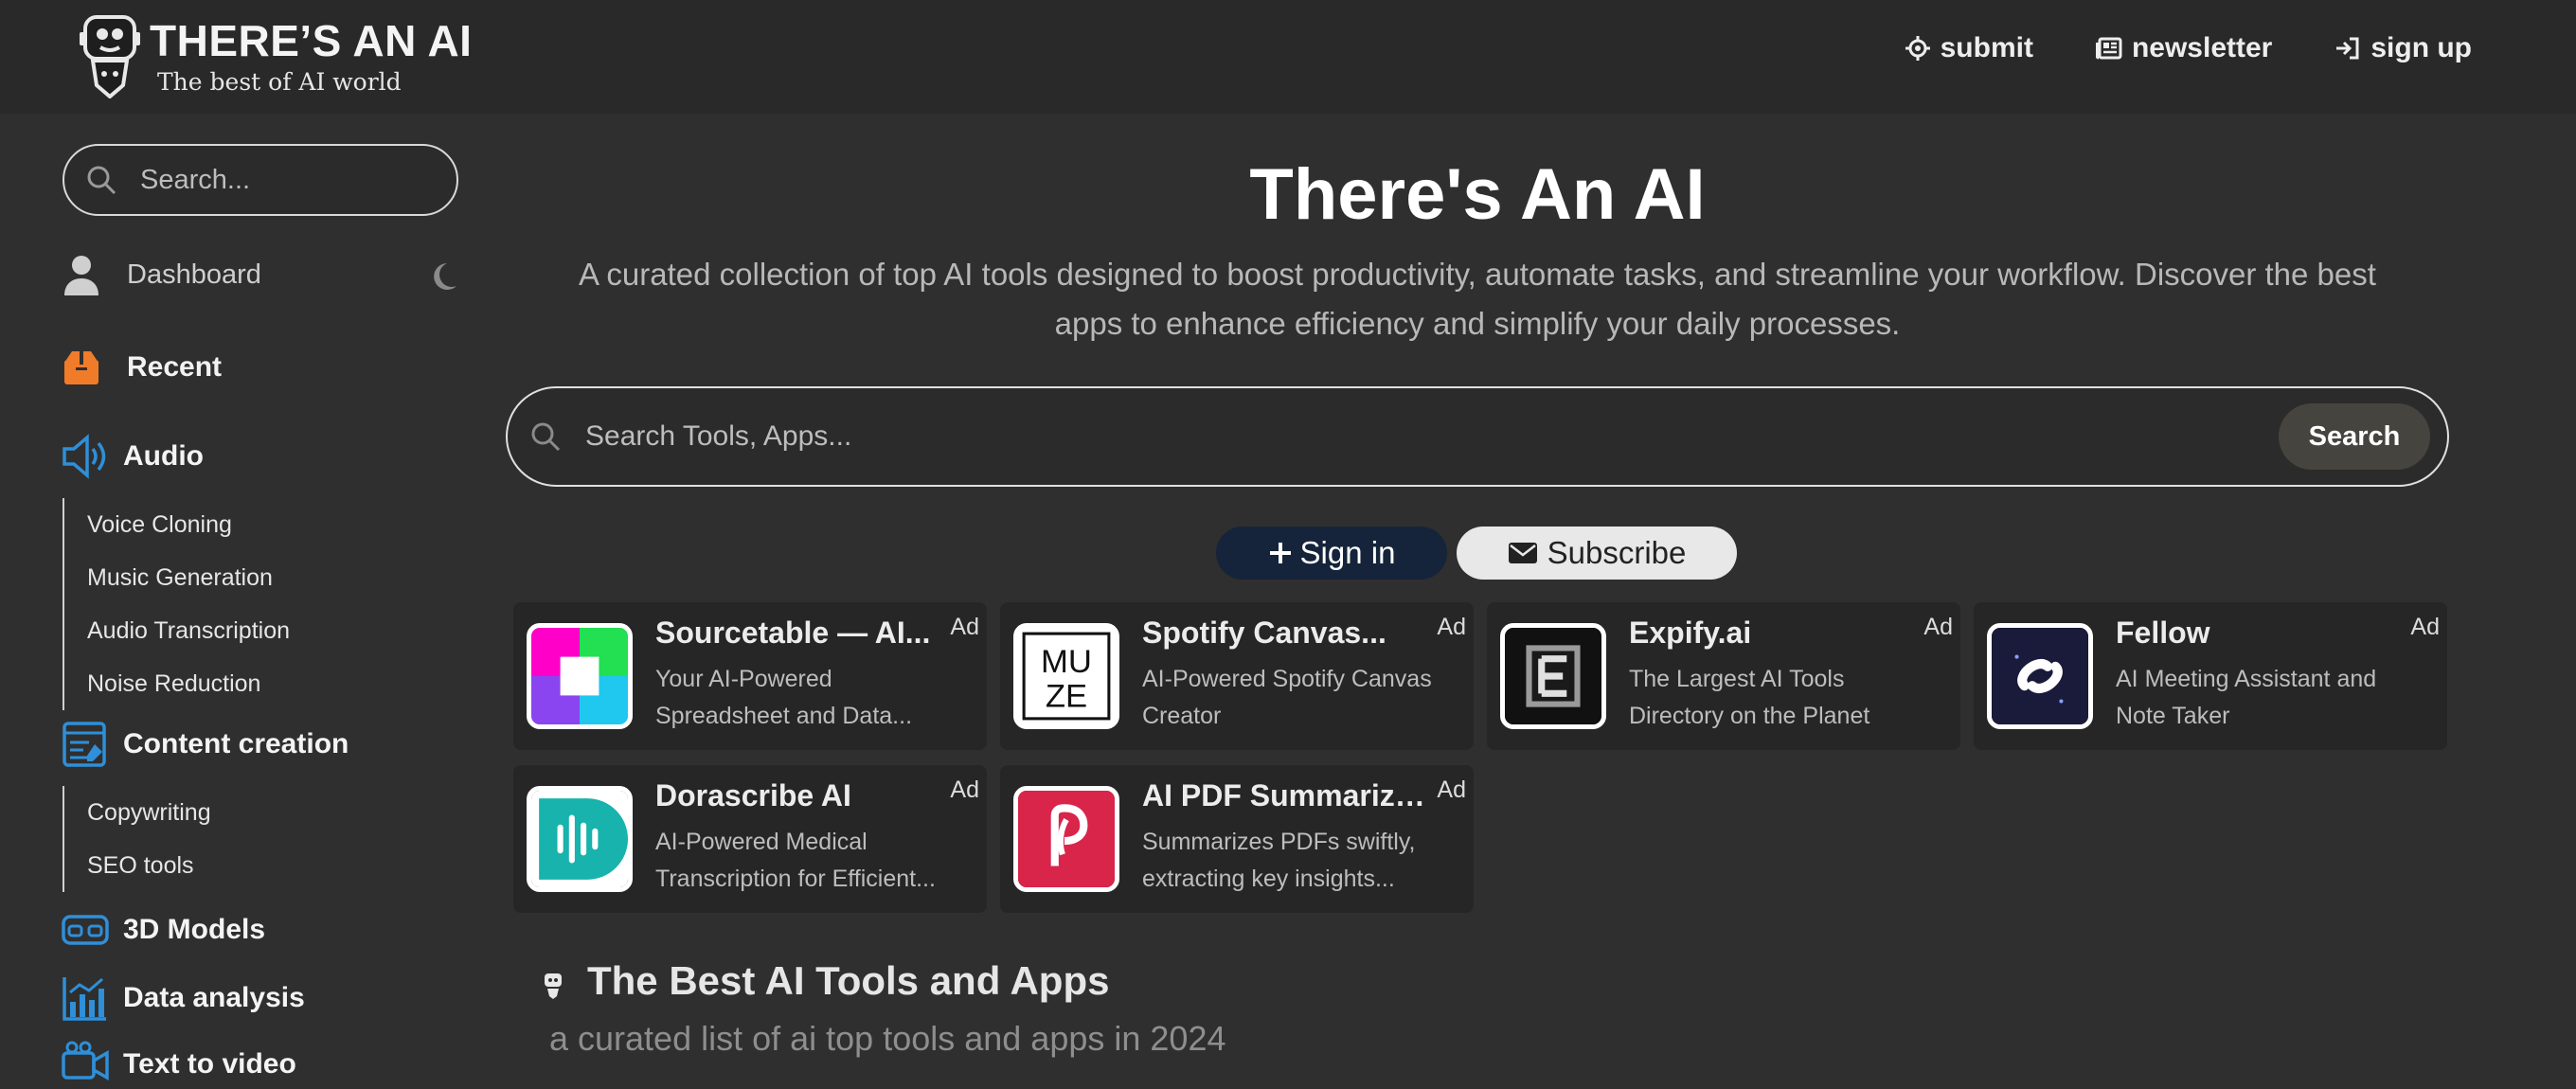 The image size is (2576, 1089). Describe the element at coordinates (149, 812) in the screenshot. I see `sidebar-item-copywriting: Copywriting` at that location.